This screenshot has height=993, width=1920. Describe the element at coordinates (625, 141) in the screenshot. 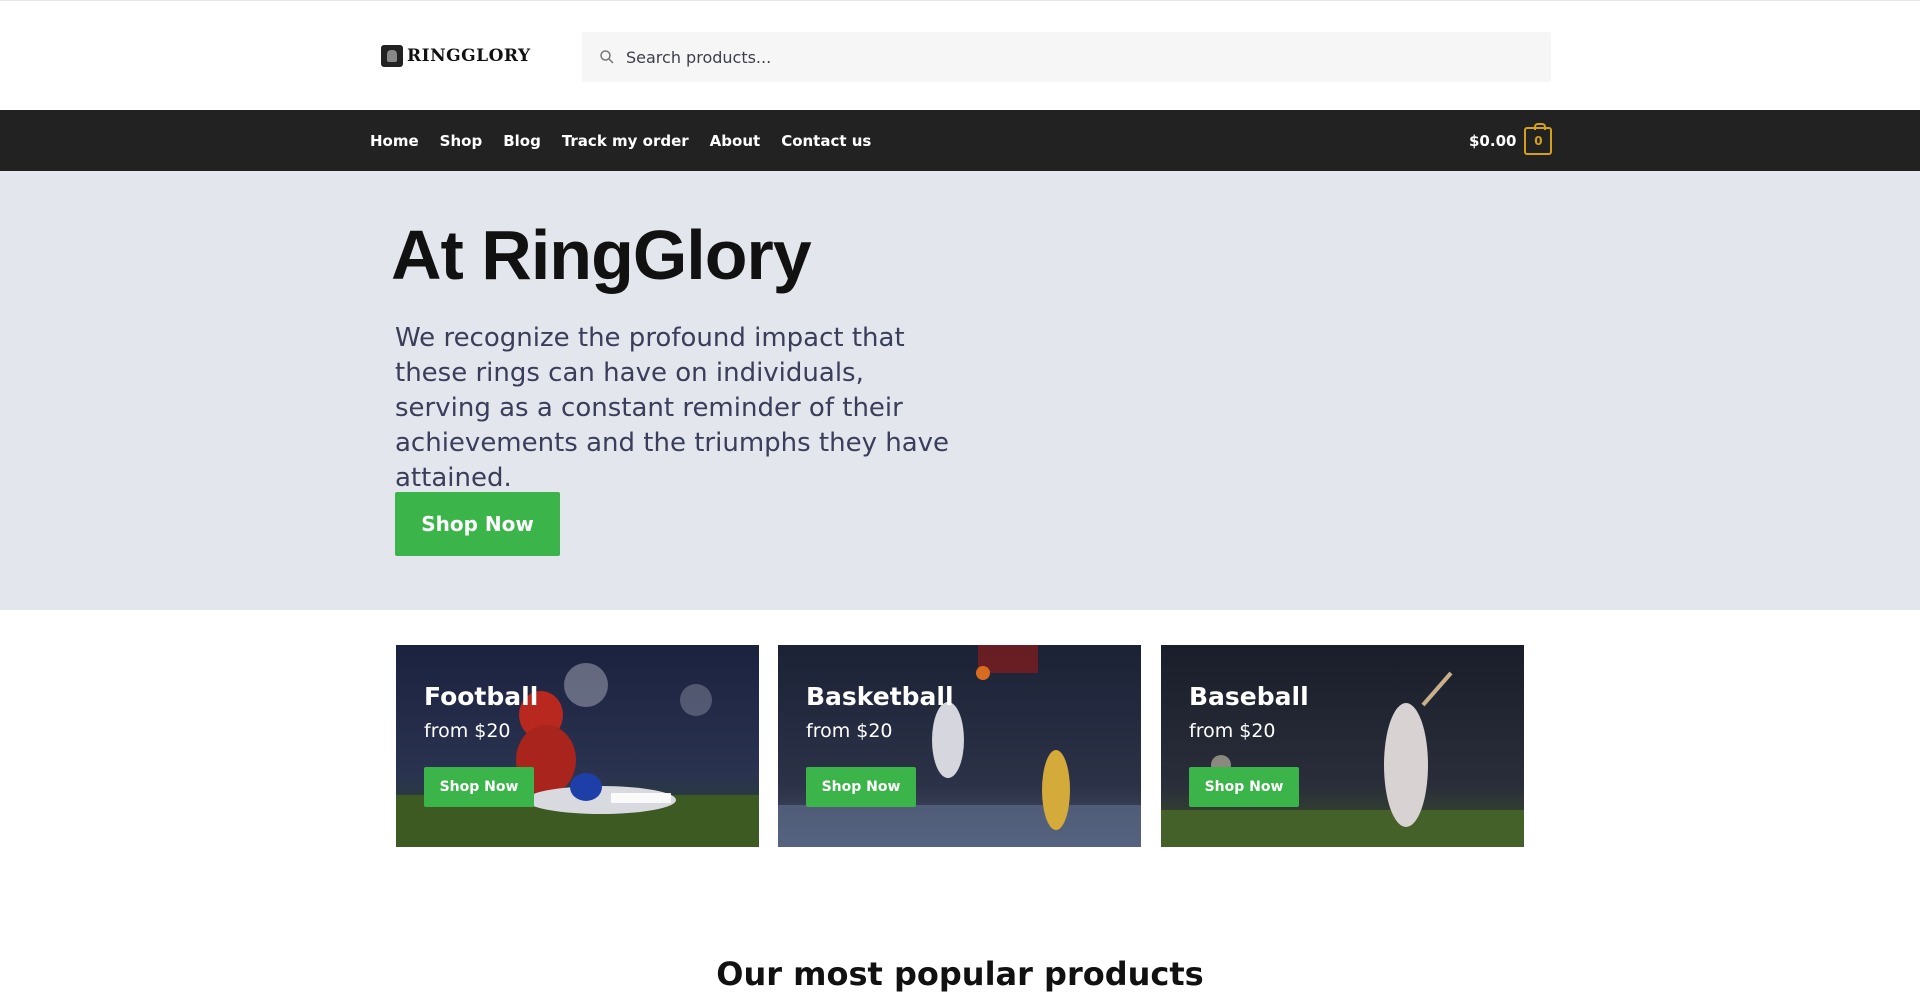

I see `nav-item-track-order: Track my order` at that location.